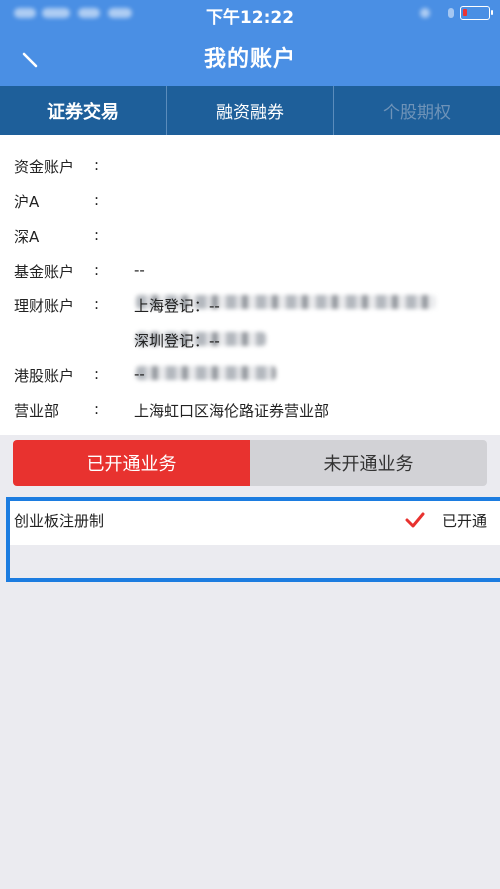 This screenshot has height=889, width=500. Describe the element at coordinates (250, 14) in the screenshot. I see `status-bar: 下午12:22` at that location.